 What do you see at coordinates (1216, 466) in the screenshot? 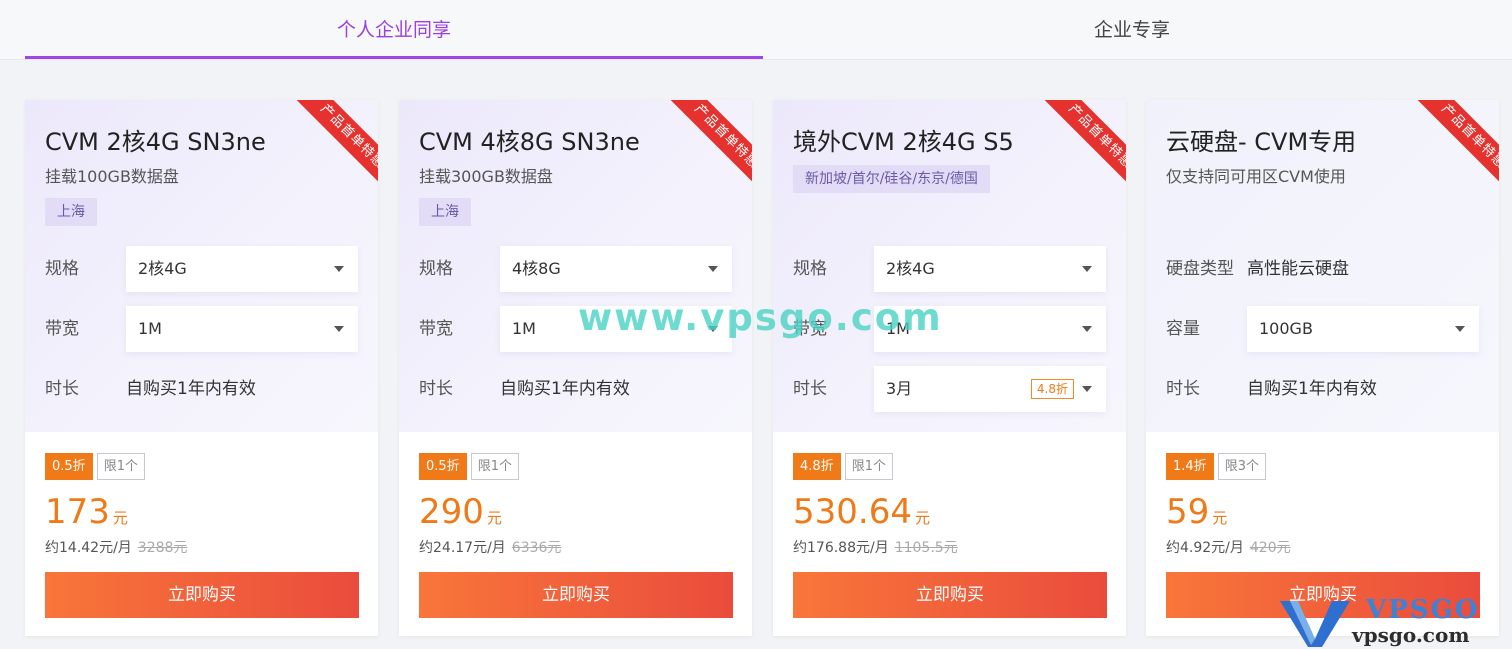
I see `tag-group: 1.4折 限3个` at bounding box center [1216, 466].